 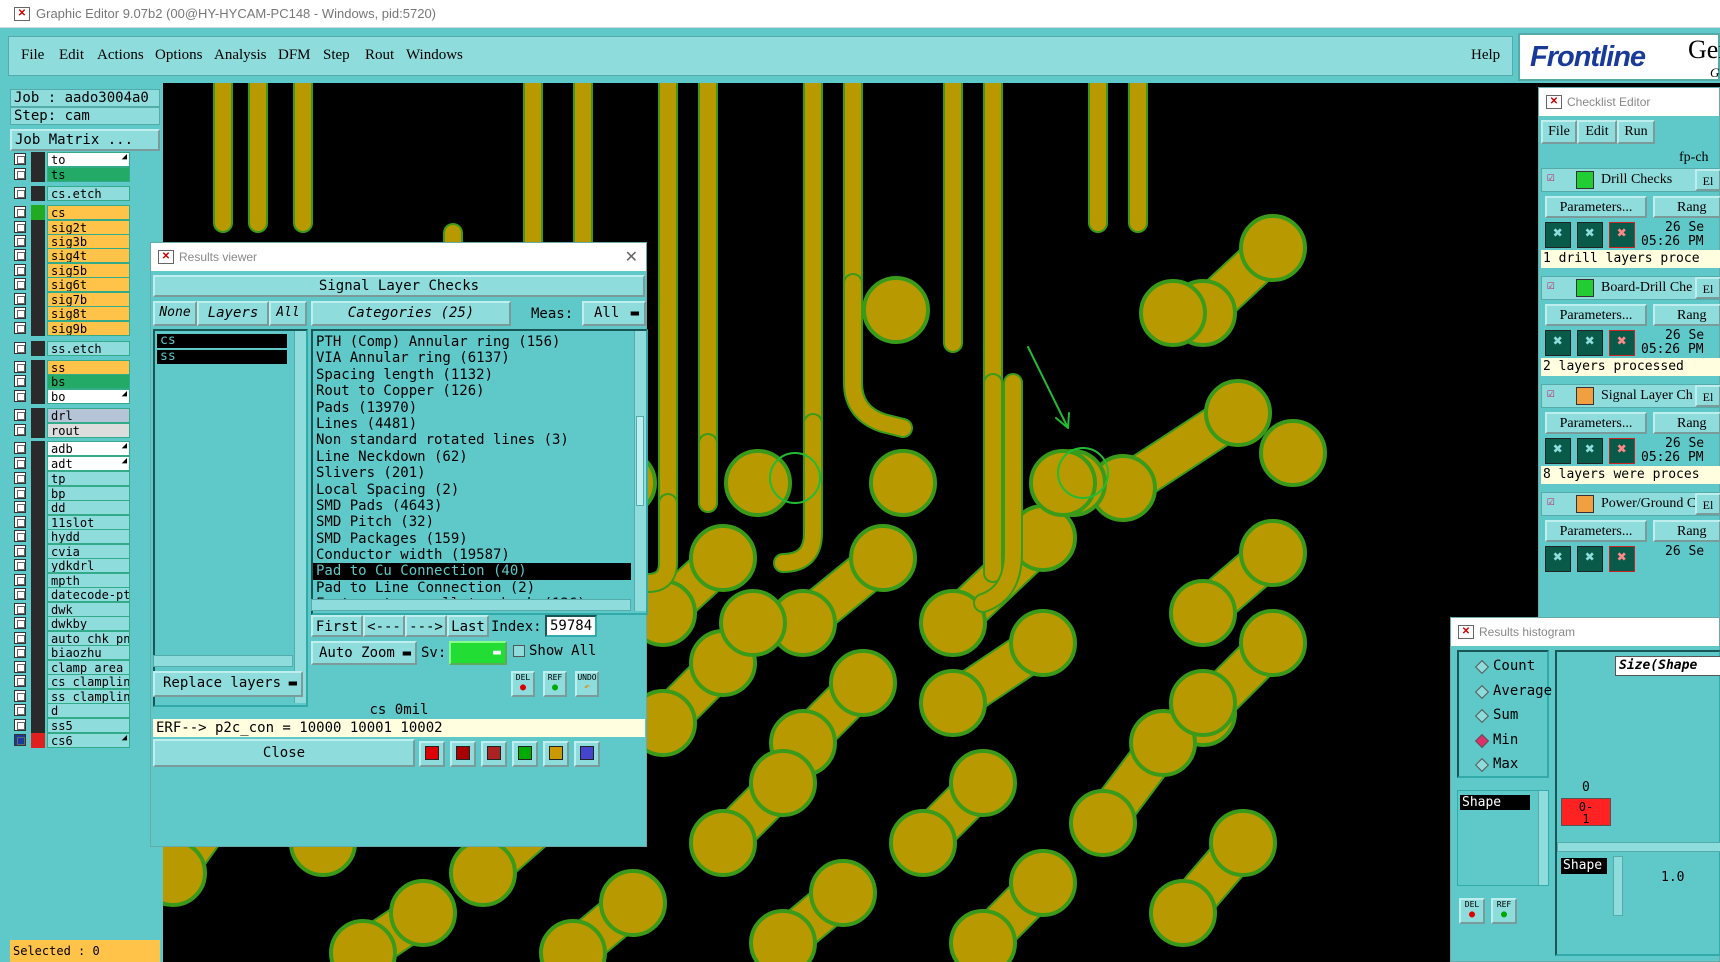 What do you see at coordinates (88, 507) in the screenshot?
I see `layer-name: dd` at bounding box center [88, 507].